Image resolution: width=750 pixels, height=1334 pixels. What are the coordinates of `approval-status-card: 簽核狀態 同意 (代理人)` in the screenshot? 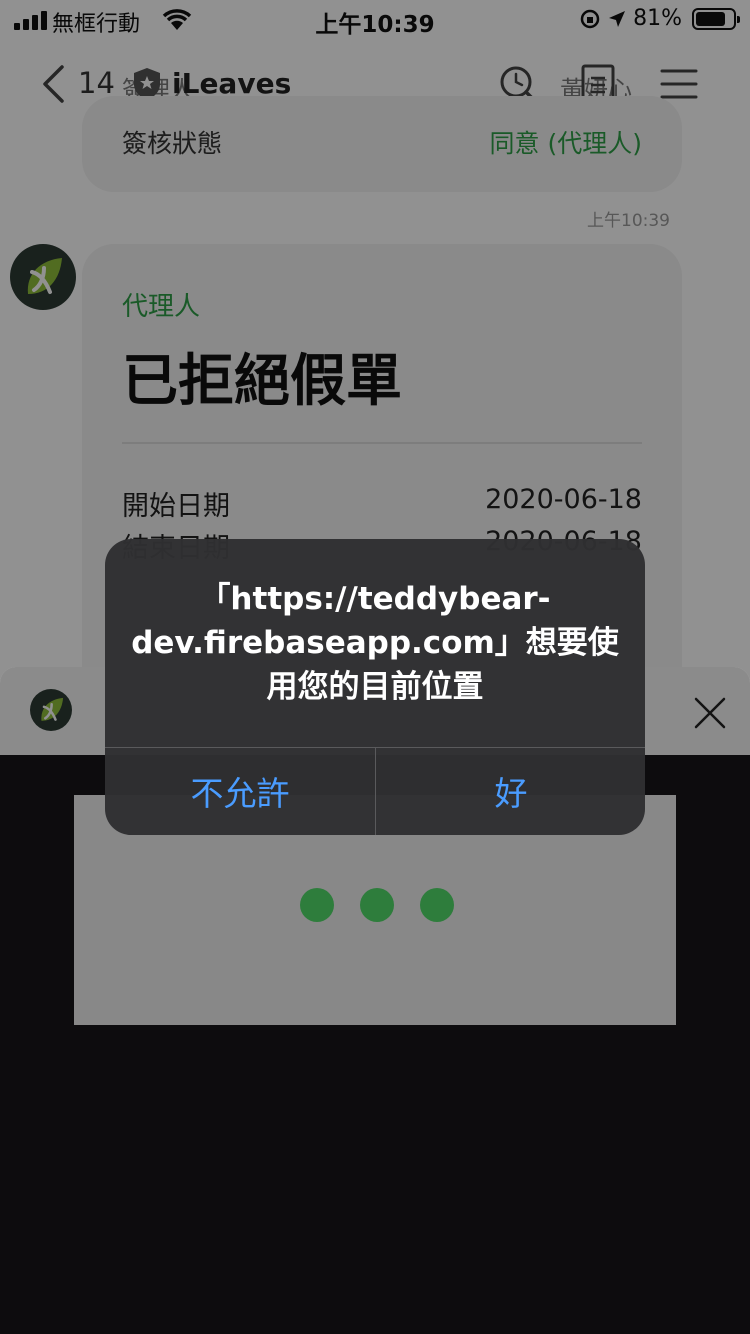 It's located at (382, 144).